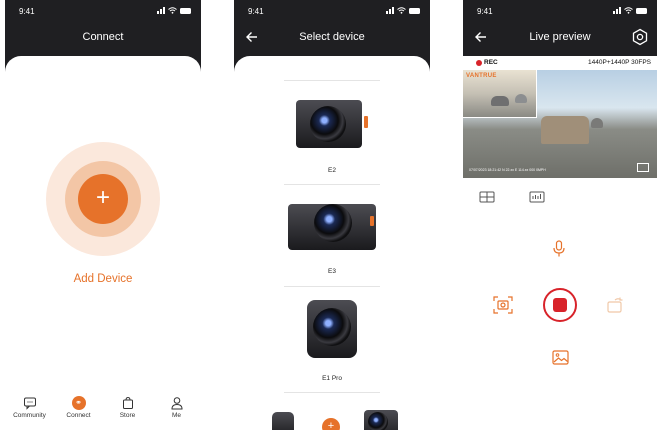 Image resolution: width=657 pixels, height=430 pixels. What do you see at coordinates (283, 421) in the screenshot?
I see `camera-image` at bounding box center [283, 421].